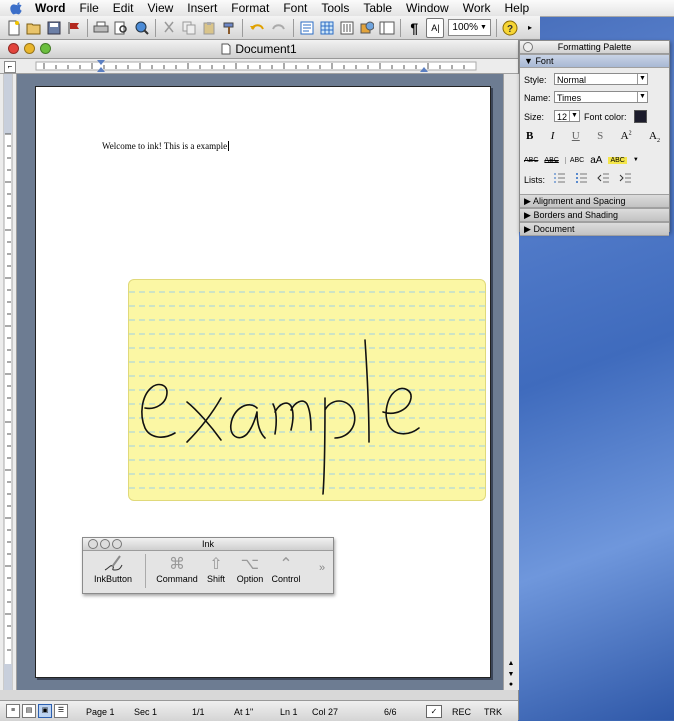 This screenshot has height=721, width=674. Describe the element at coordinates (596, 160) in the screenshot. I see `change-case-icon: aA` at that location.